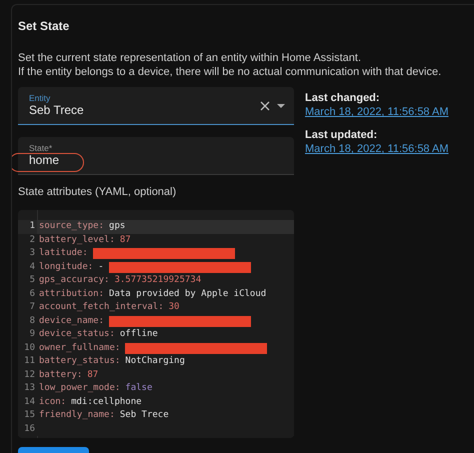 Image resolution: width=474 pixels, height=453 pixels. What do you see at coordinates (101, 307) in the screenshot?
I see `yaml-key: account_fetch_interval:` at bounding box center [101, 307].